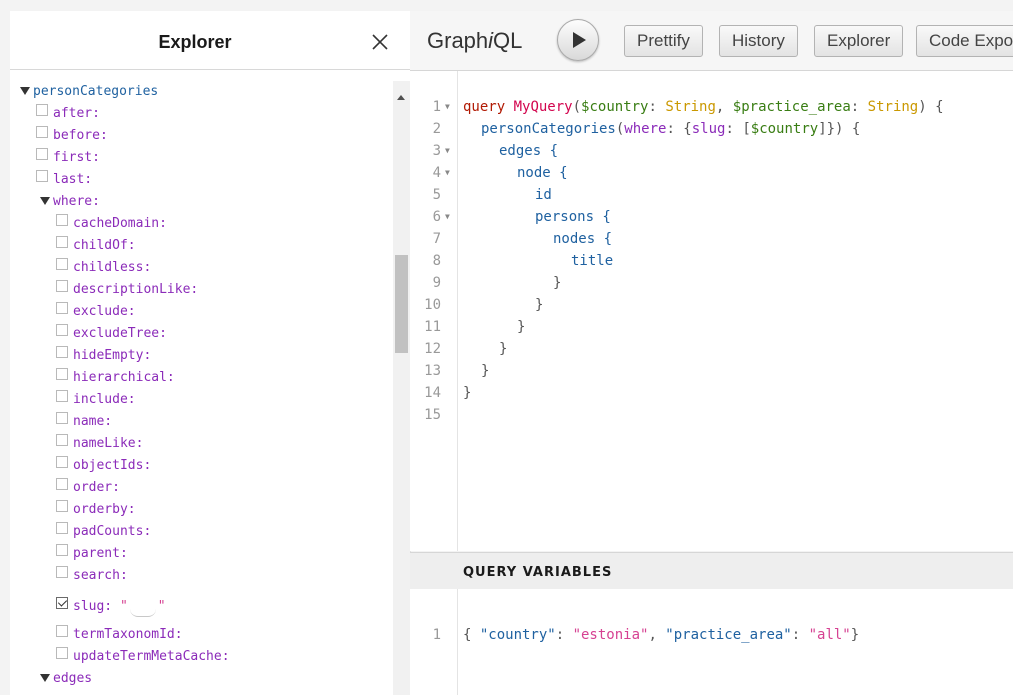 The width and height of the screenshot is (1013, 695). Describe the element at coordinates (88, 488) in the screenshot. I see `where-arg-order: order:` at that location.